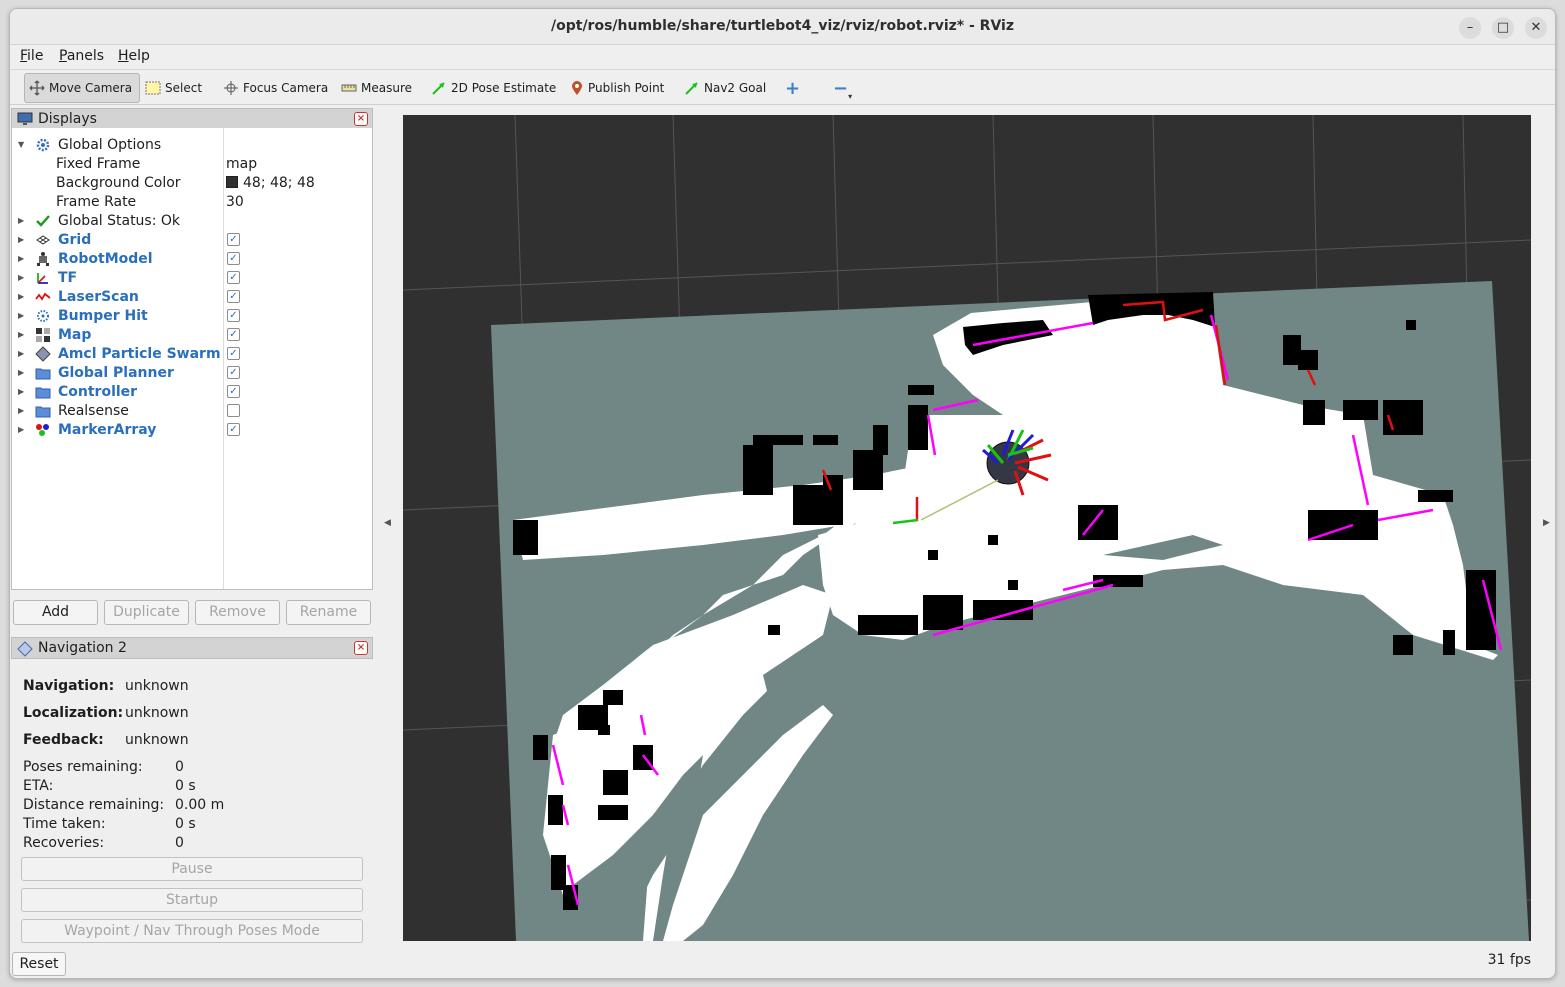  Describe the element at coordinates (233, 239) in the screenshot. I see `grid-enabled-checkbox: ✓` at that location.